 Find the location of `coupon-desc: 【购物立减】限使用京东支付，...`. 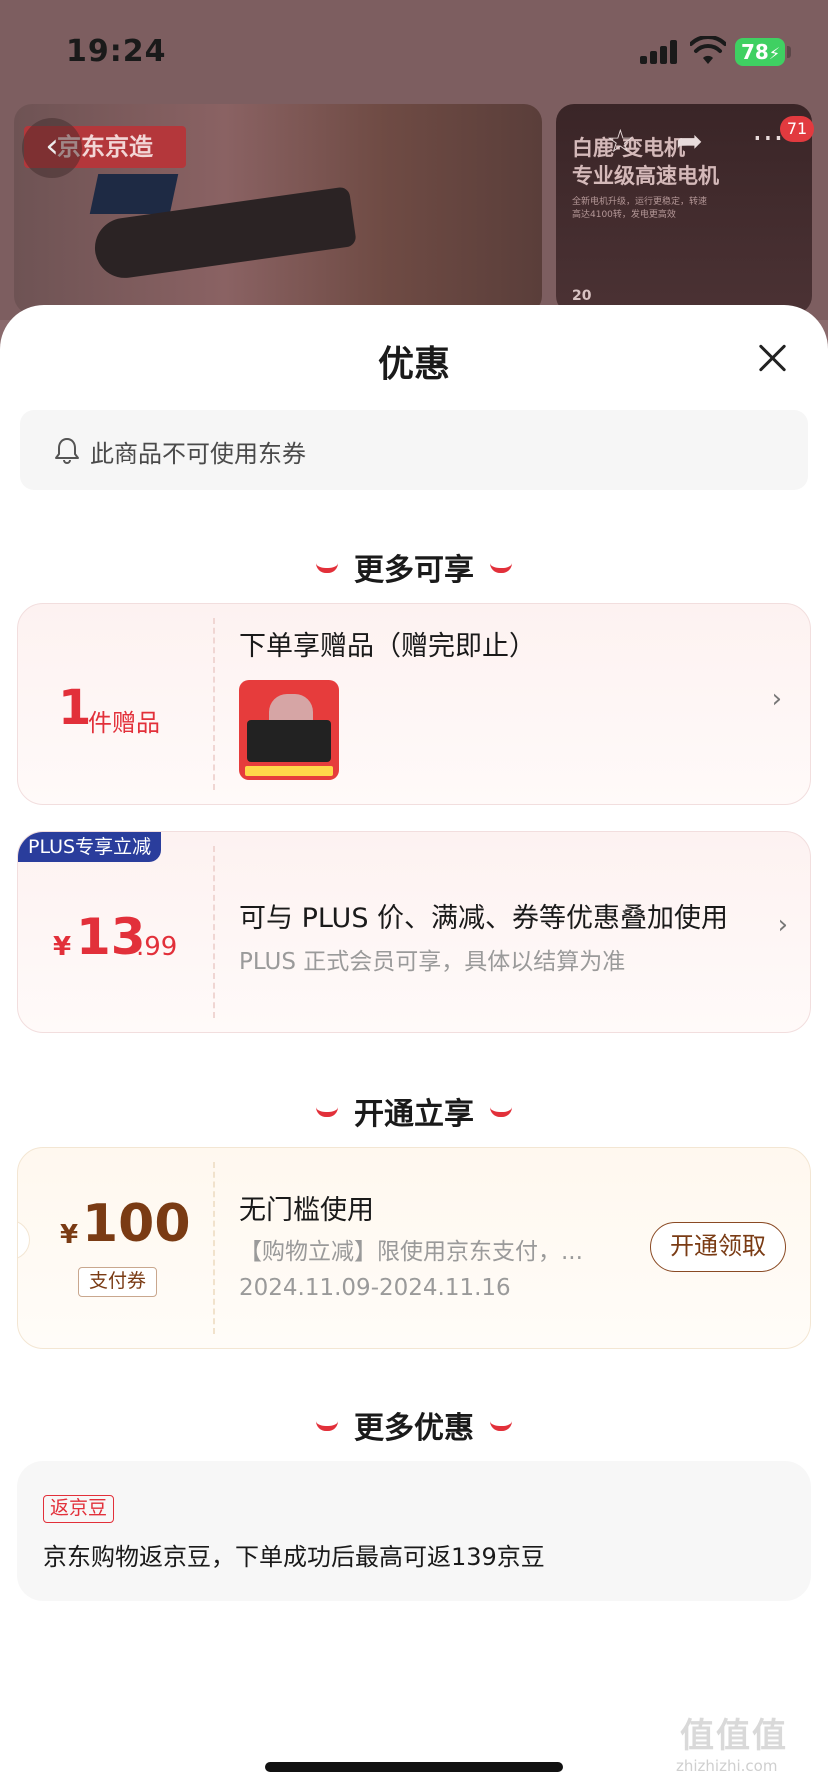

coupon-desc: 【购物立减】限使用京东支付，... is located at coordinates (411, 1252).